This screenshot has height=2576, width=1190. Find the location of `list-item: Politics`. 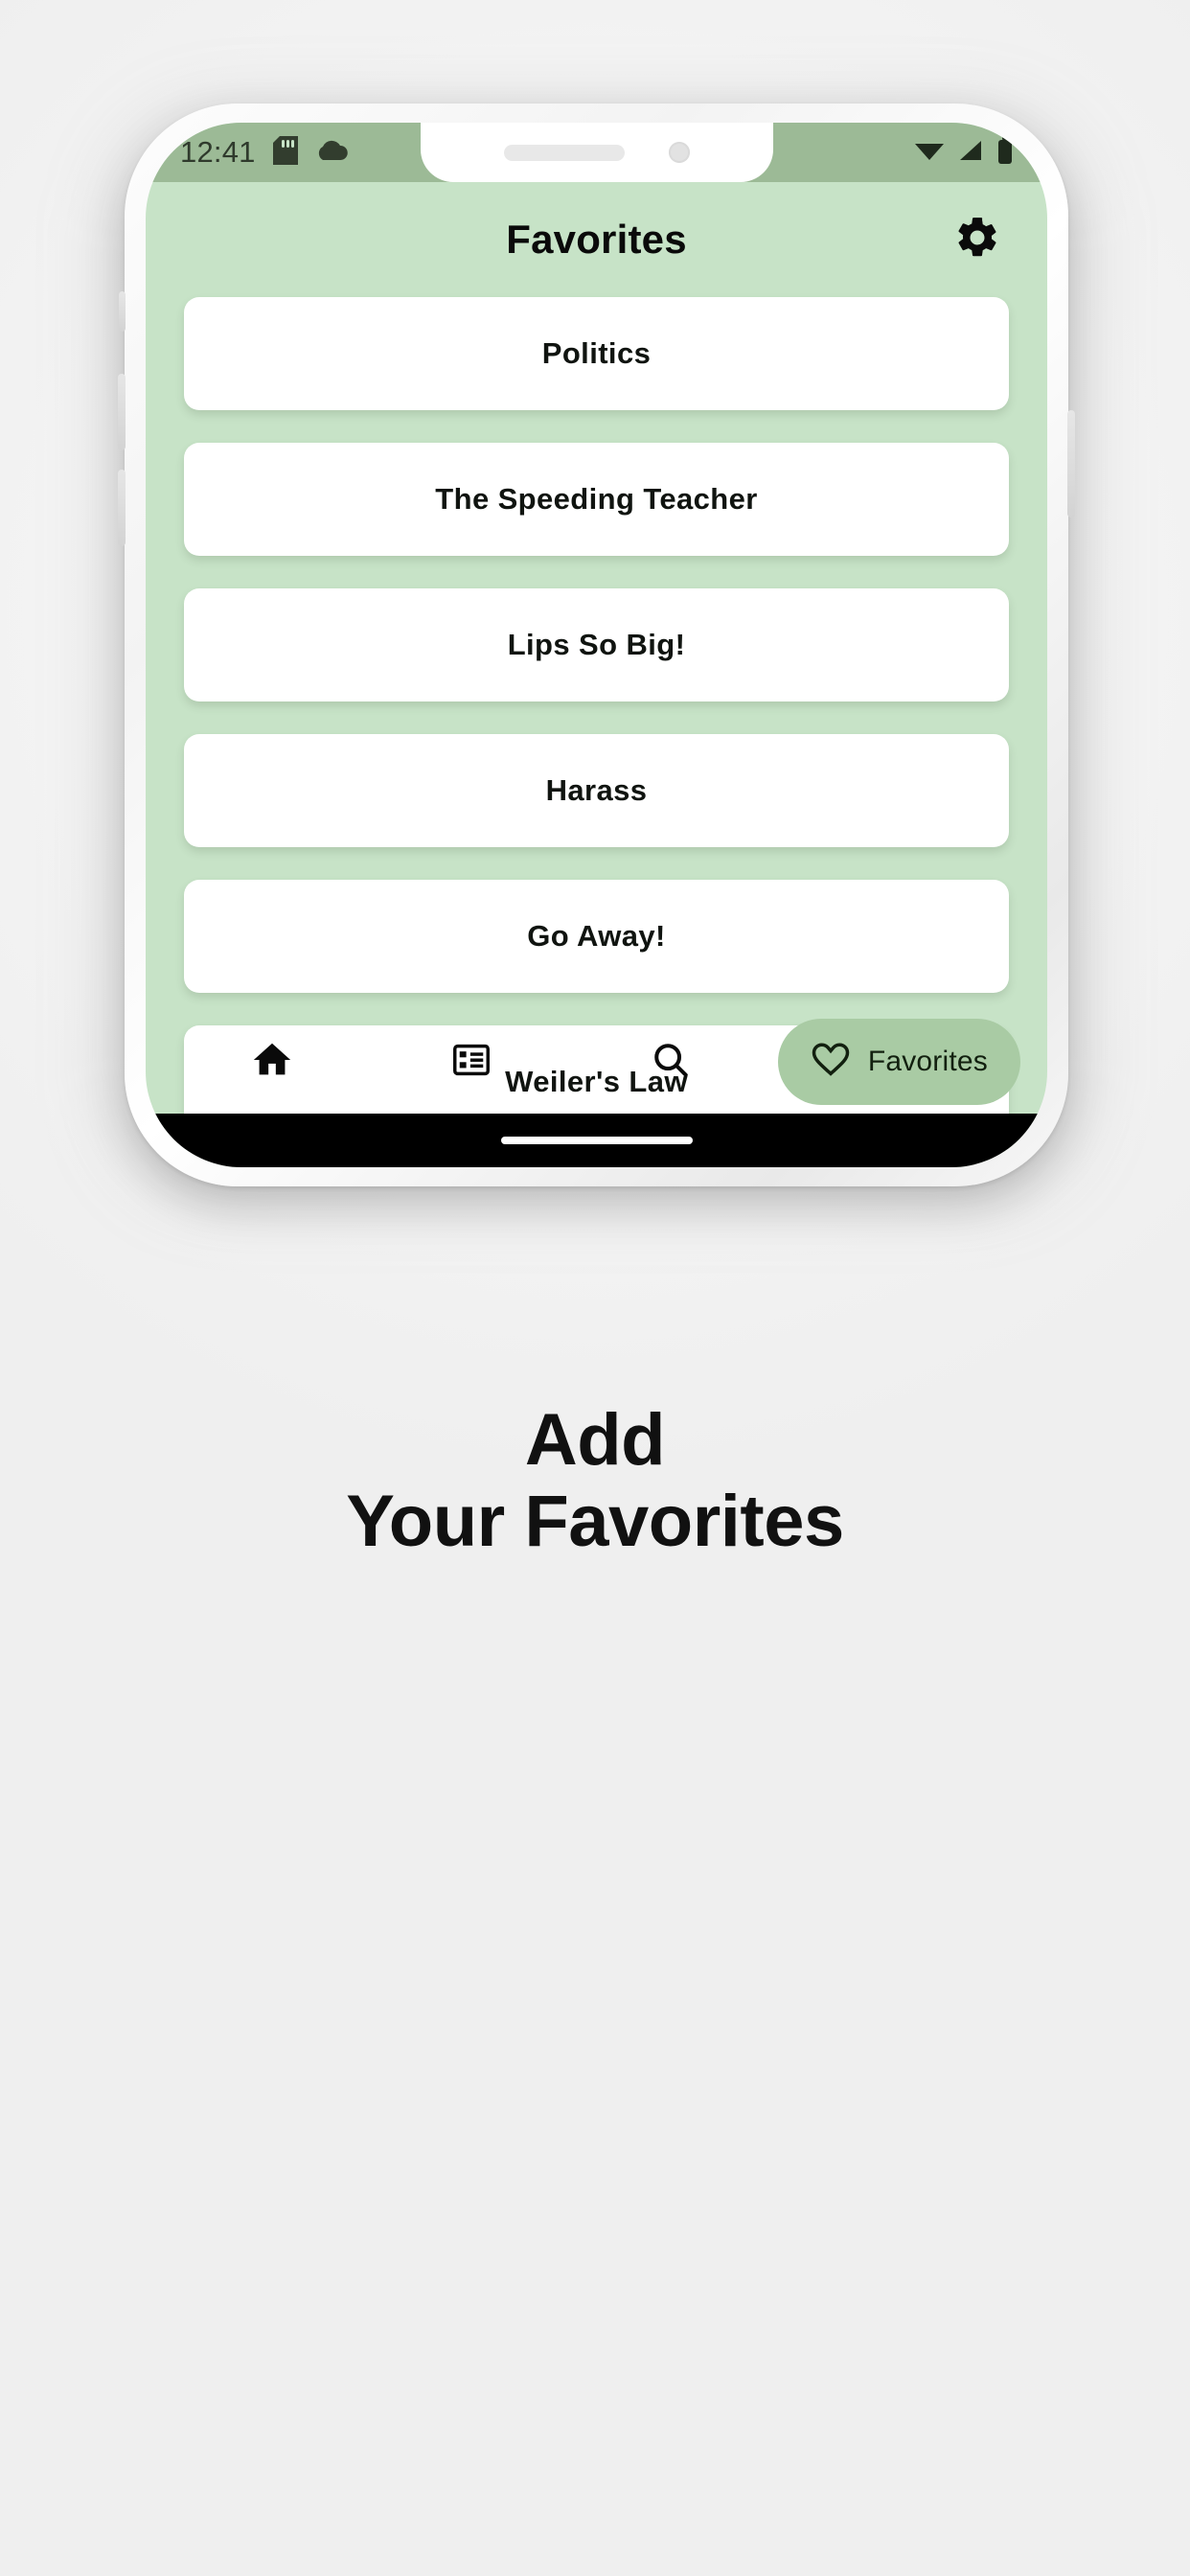

list-item: Politics is located at coordinates (596, 353).